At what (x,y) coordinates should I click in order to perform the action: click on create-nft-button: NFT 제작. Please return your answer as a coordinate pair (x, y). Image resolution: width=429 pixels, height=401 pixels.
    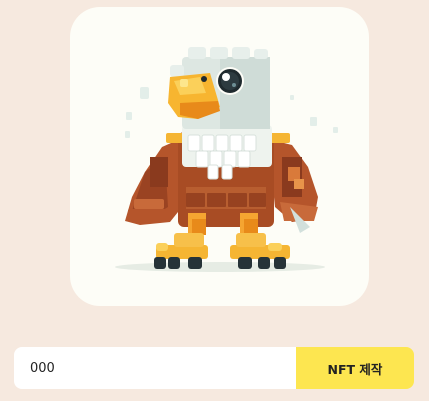
    Looking at the image, I should click on (355, 368).